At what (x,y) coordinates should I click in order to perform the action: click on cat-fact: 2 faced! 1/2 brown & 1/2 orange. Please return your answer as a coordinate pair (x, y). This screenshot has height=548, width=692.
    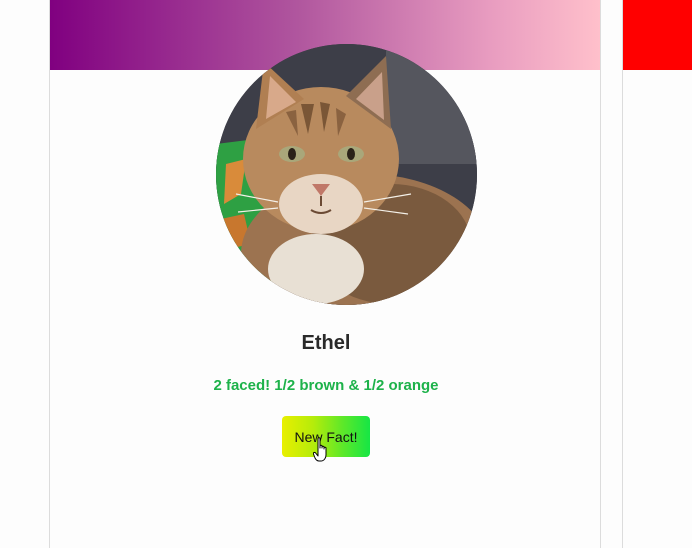
    Looking at the image, I should click on (326, 385).